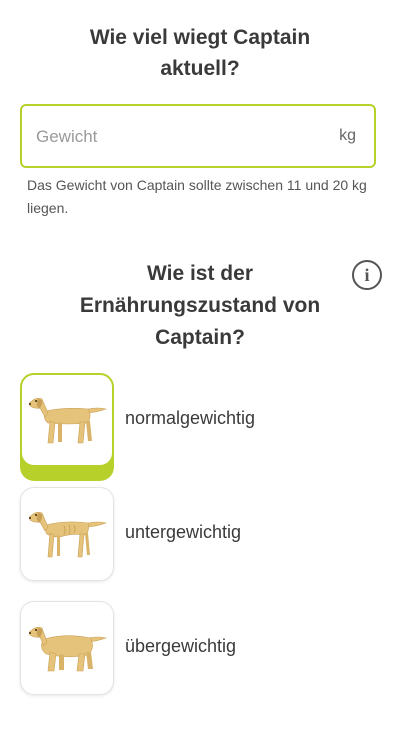 The height and width of the screenshot is (729, 400). What do you see at coordinates (200, 68) in the screenshot?
I see `weight-question-line-2: aktuell?` at bounding box center [200, 68].